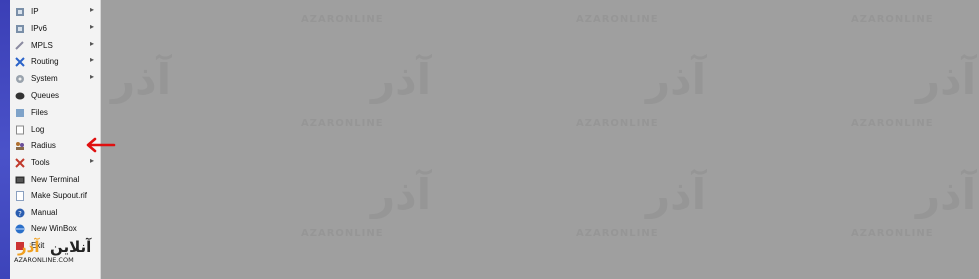 This screenshot has width=979, height=279. Describe the element at coordinates (20, 79) in the screenshot. I see `system-icon` at that location.